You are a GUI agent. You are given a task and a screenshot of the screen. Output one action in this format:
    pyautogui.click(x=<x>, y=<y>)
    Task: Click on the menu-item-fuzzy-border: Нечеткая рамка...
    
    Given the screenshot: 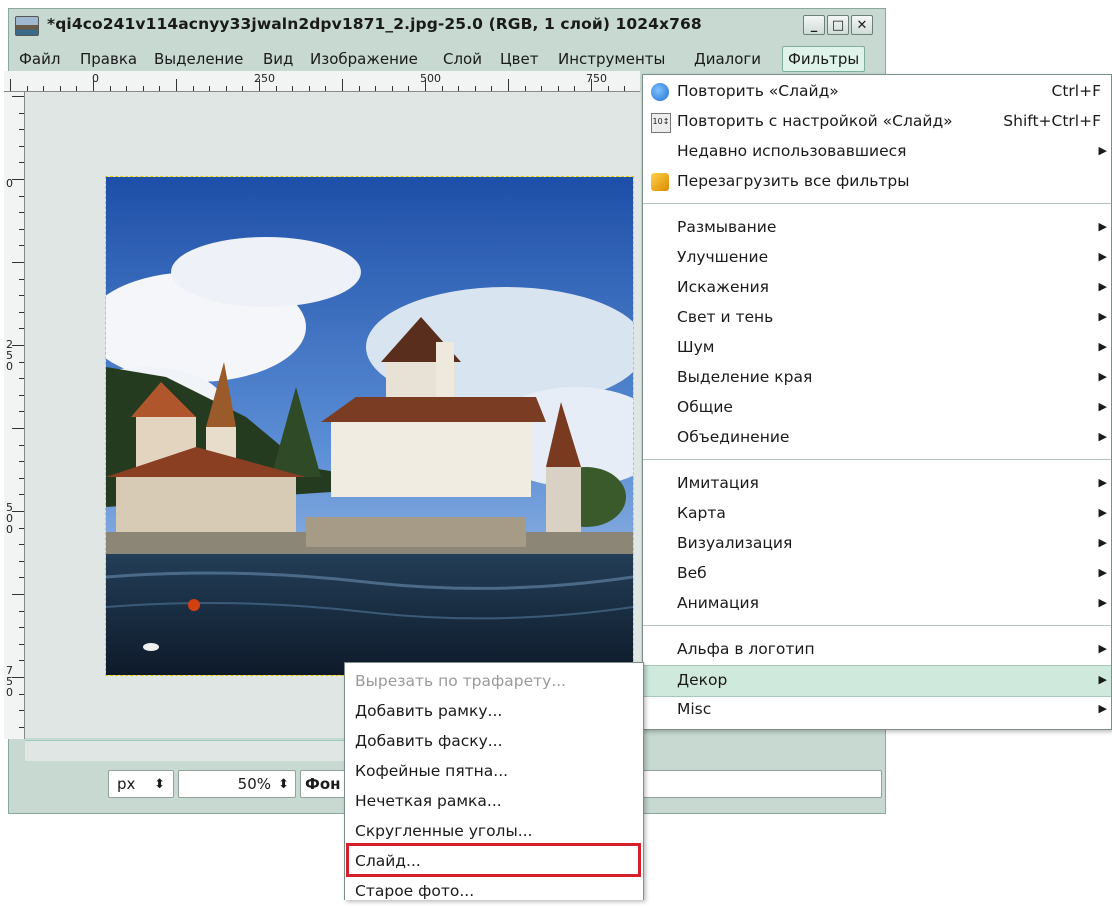 What is the action you would take?
    pyautogui.click(x=494, y=802)
    